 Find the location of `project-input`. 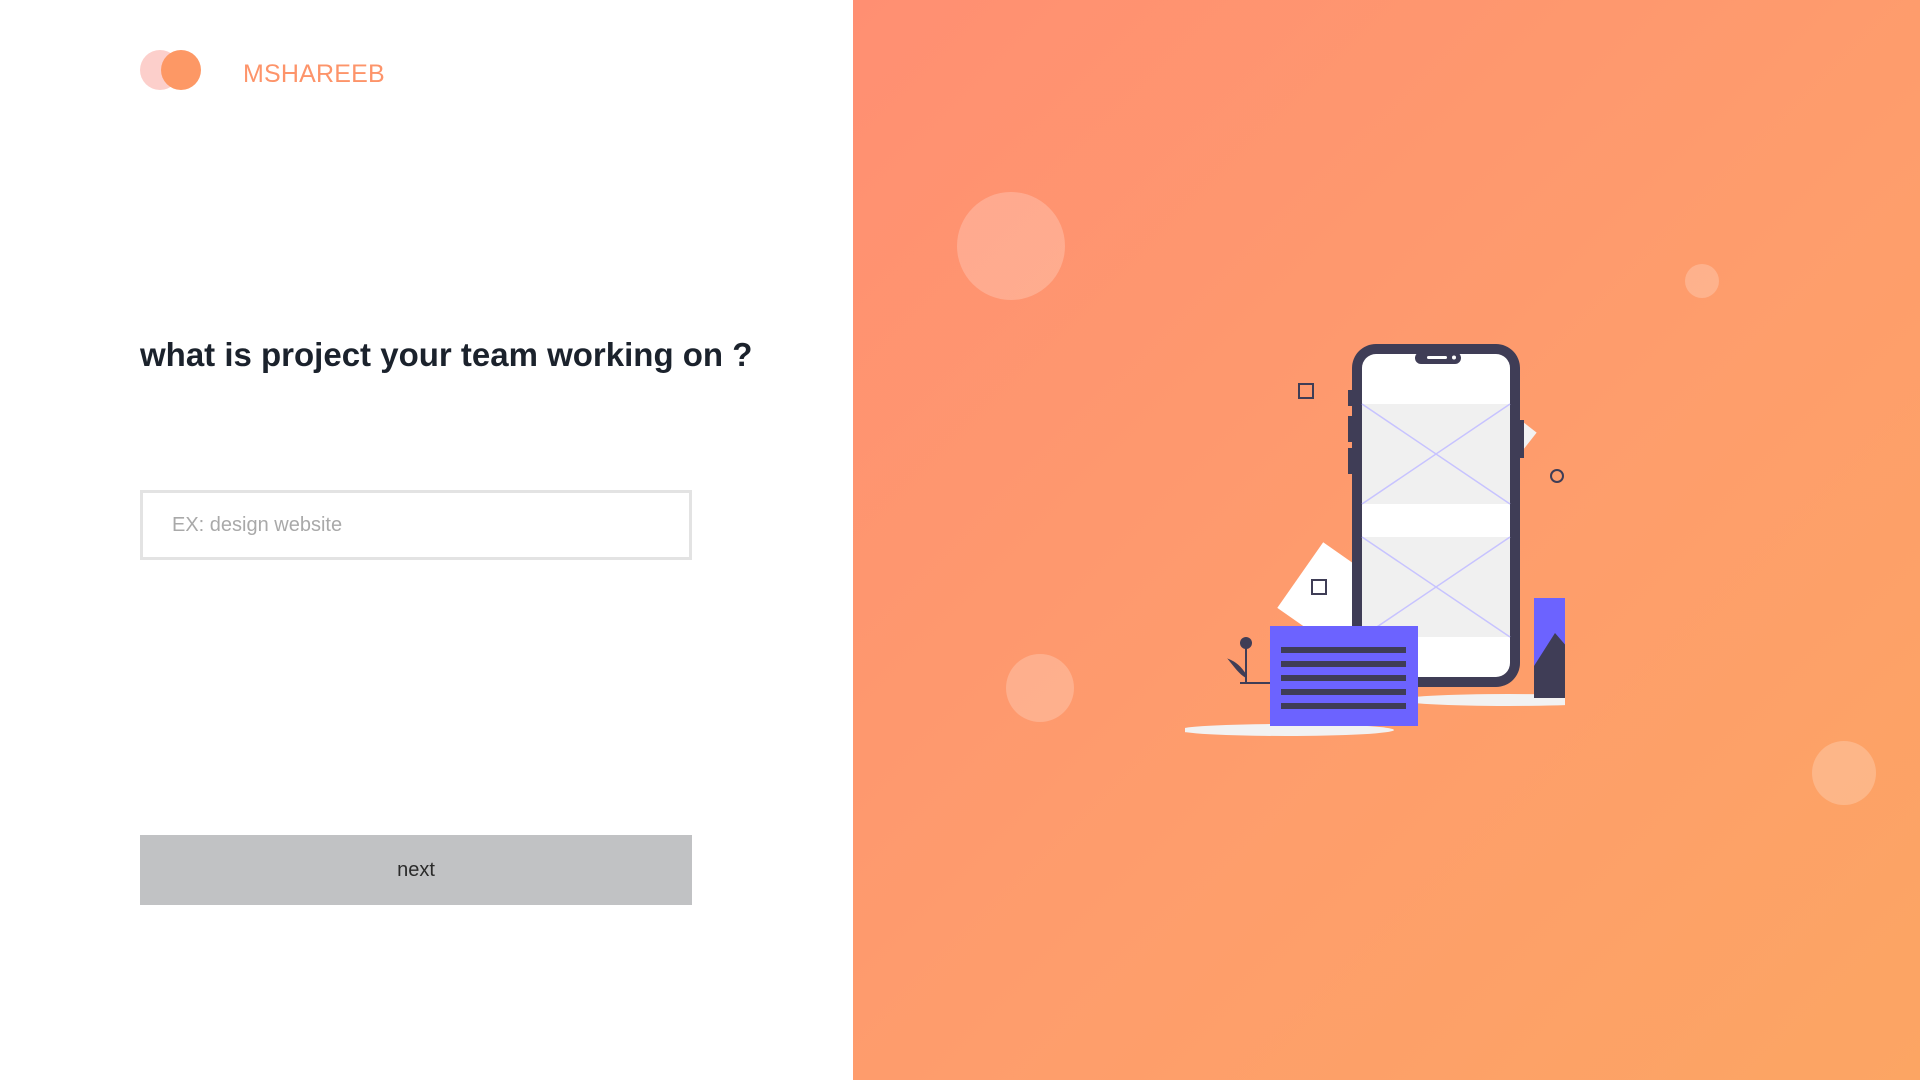

project-input is located at coordinates (416, 525).